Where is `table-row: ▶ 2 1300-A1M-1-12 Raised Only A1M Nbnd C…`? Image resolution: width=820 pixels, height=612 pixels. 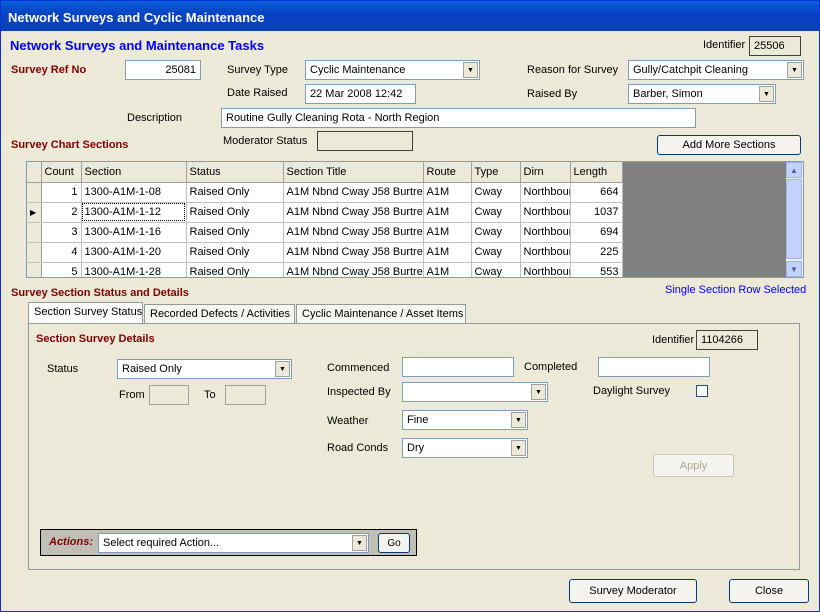 table-row: ▶ 2 1300-A1M-1-12 Raised Only A1M Nbnd C… is located at coordinates (325, 212).